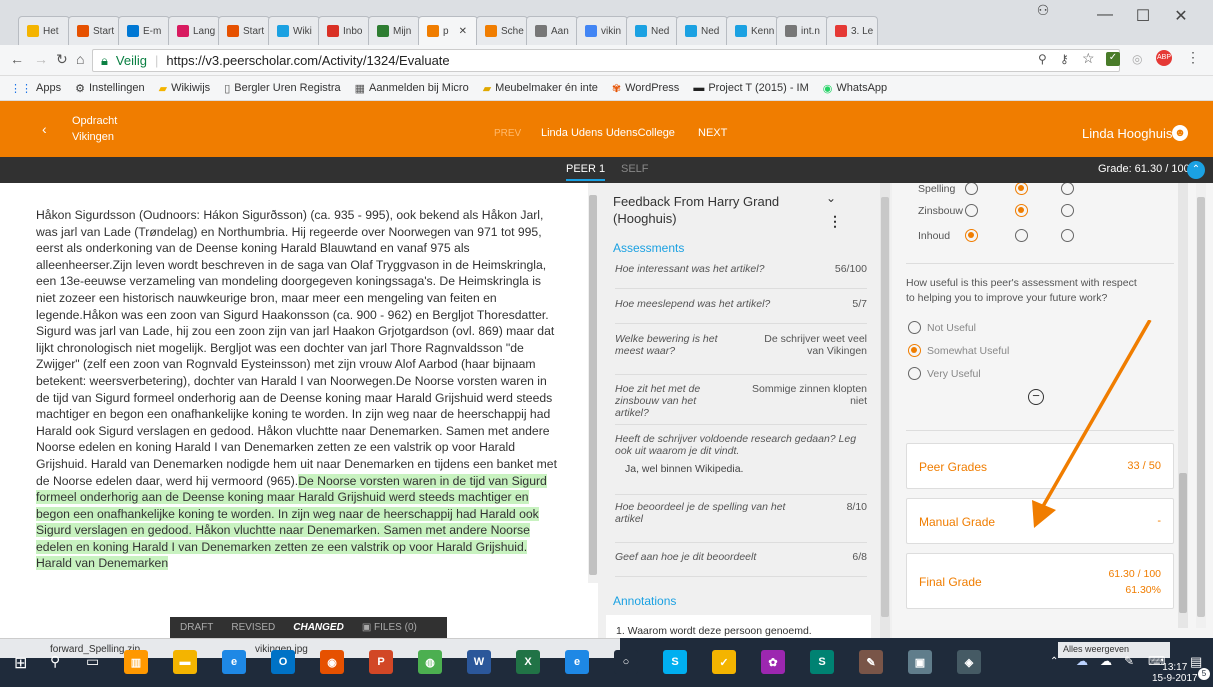 This screenshot has width=1213, height=687. Describe the element at coordinates (645, 88) in the screenshot. I see `bookmark-item: ✾ WordPress` at that location.